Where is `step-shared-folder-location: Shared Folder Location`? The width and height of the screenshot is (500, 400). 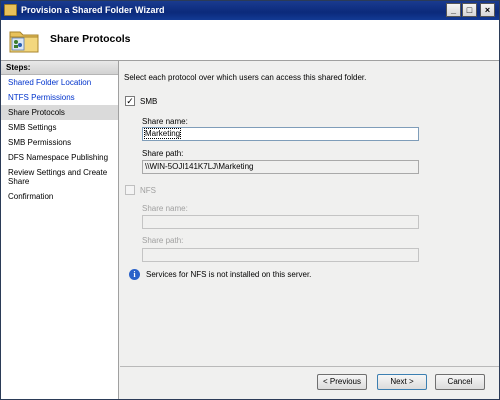 step-shared-folder-location: Shared Folder Location is located at coordinates (59, 82).